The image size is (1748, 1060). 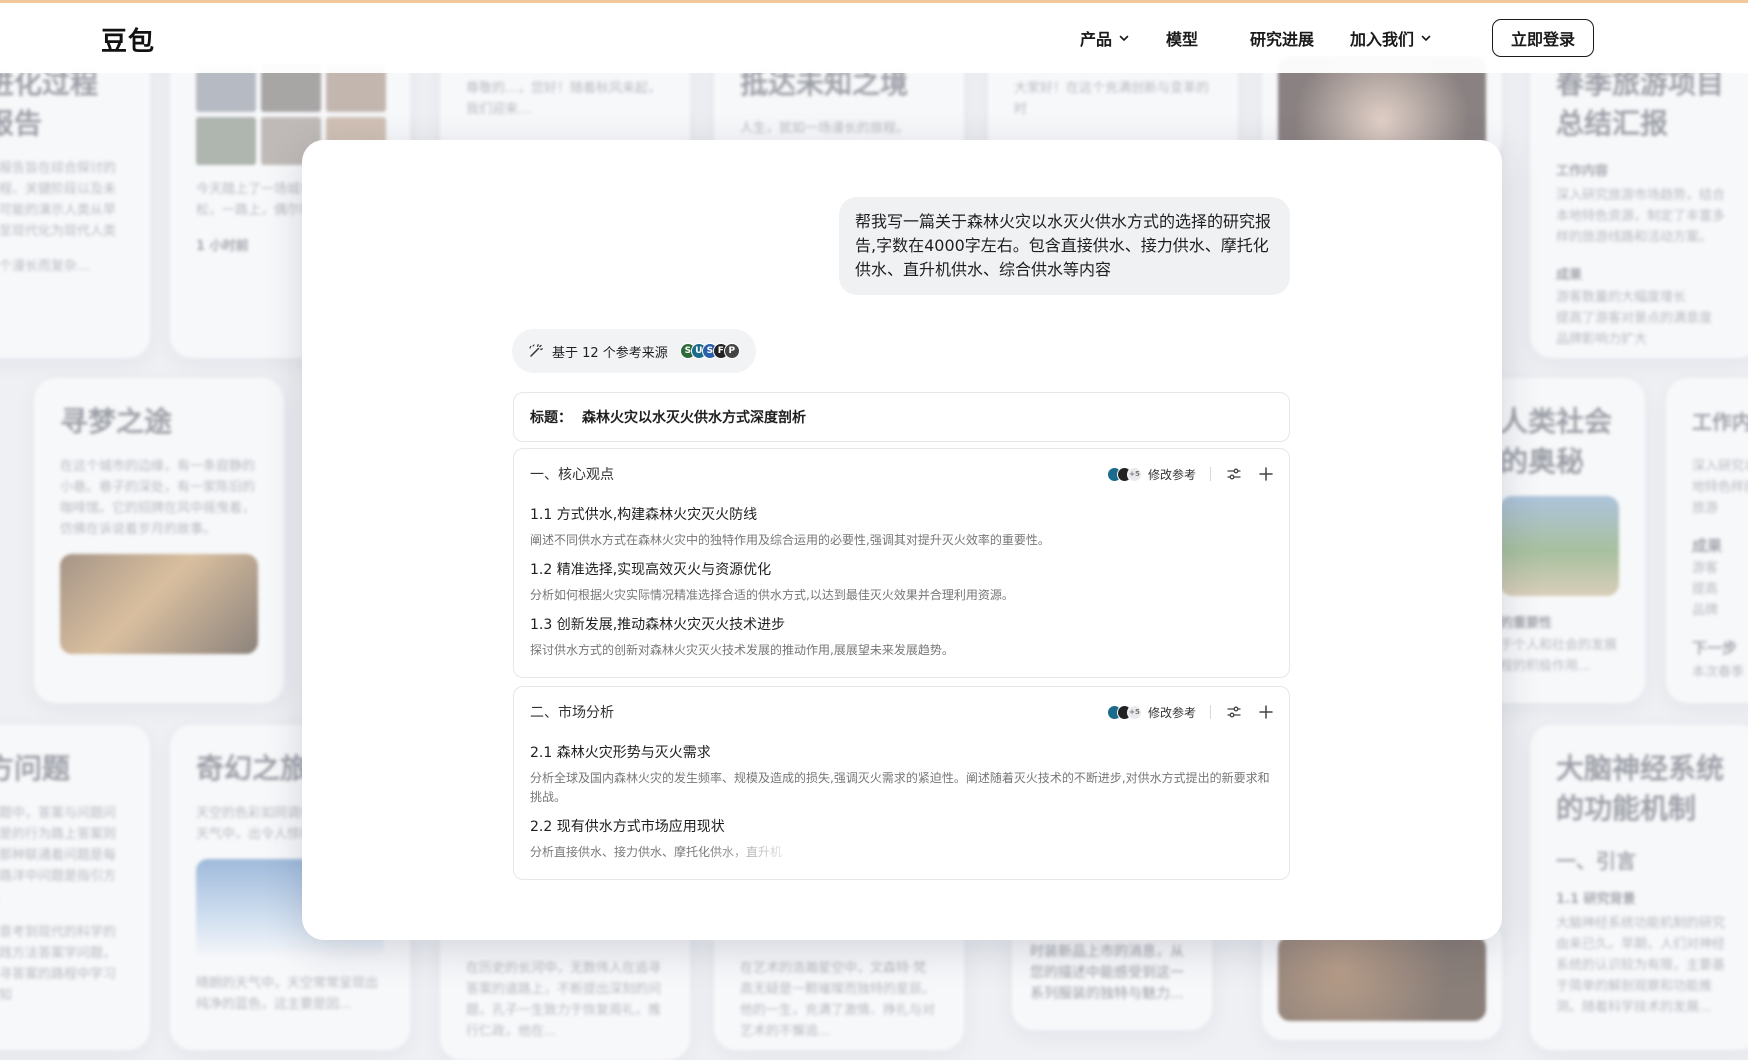 What do you see at coordinates (128, 39) in the screenshot?
I see `brand-logo: 豆包` at bounding box center [128, 39].